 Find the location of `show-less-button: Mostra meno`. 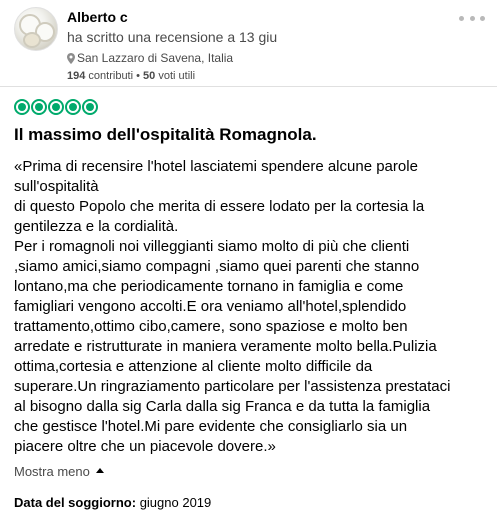

show-less-button: Mostra meno is located at coordinates (59, 471).